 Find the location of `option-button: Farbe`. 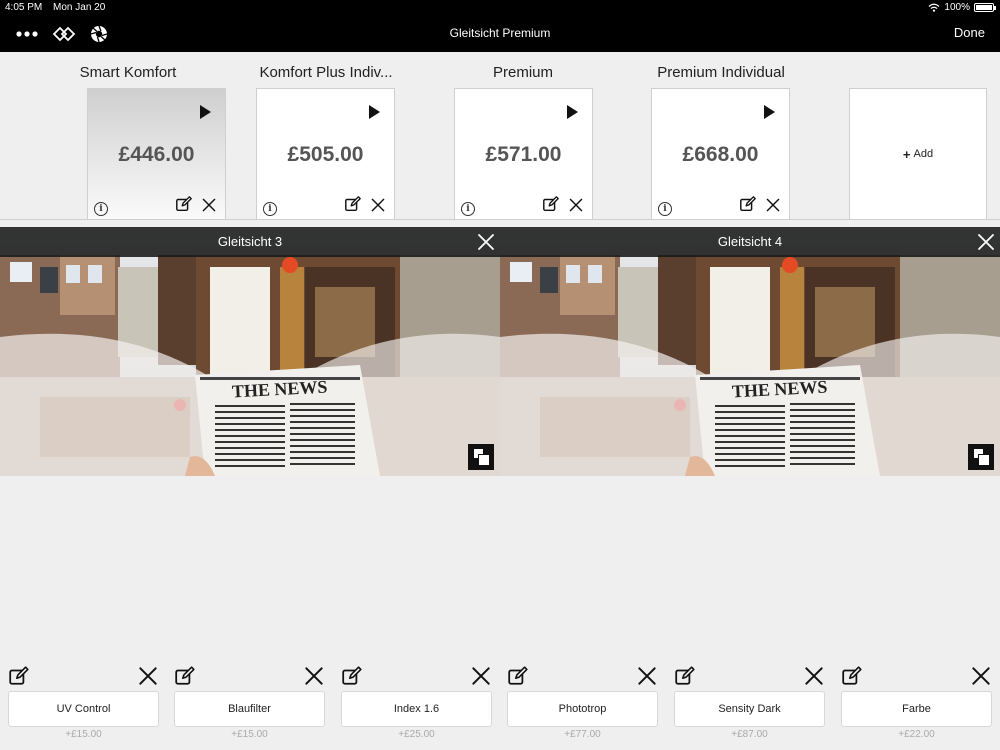

option-button: Farbe is located at coordinates (916, 709).